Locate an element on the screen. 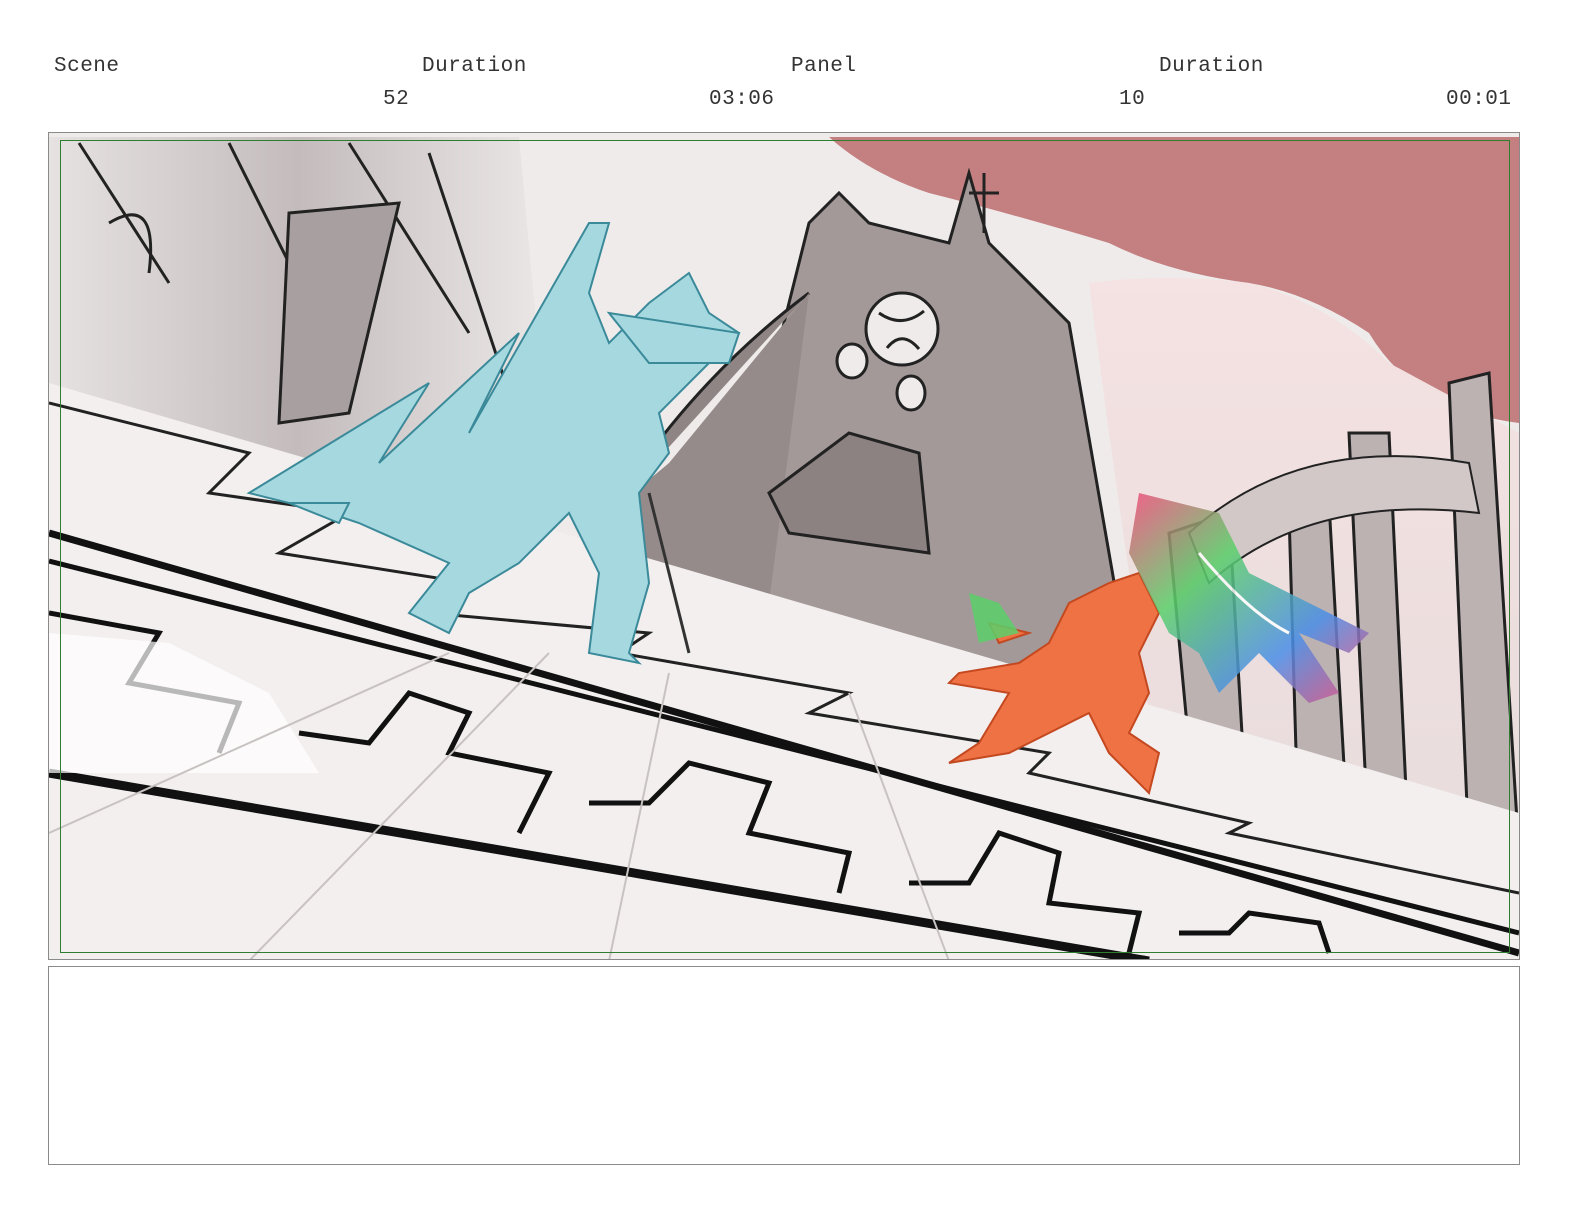  notes-text is located at coordinates (784, 977).